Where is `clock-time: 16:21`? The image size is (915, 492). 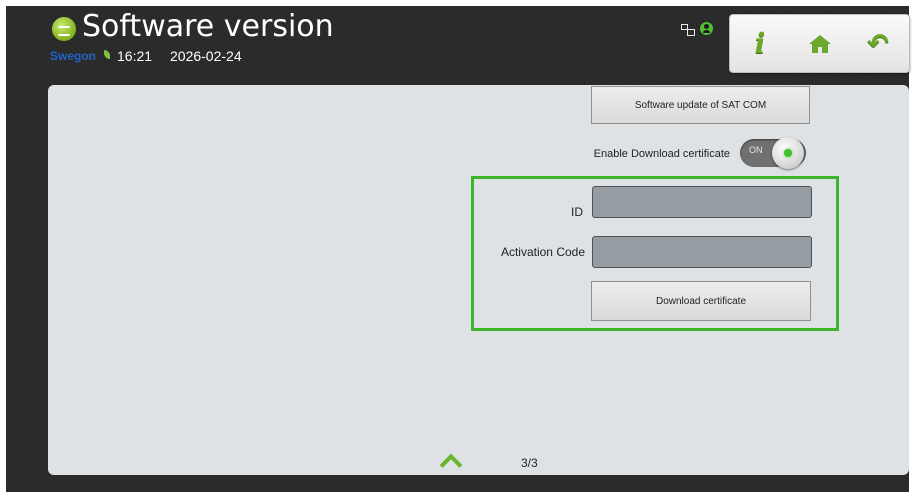 clock-time: 16:21 is located at coordinates (135, 56).